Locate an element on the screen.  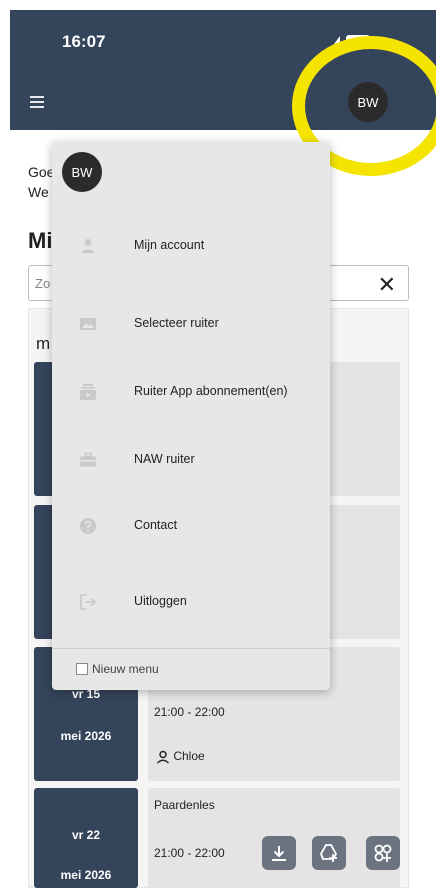
menu-avatar: BW is located at coordinates (82, 172).